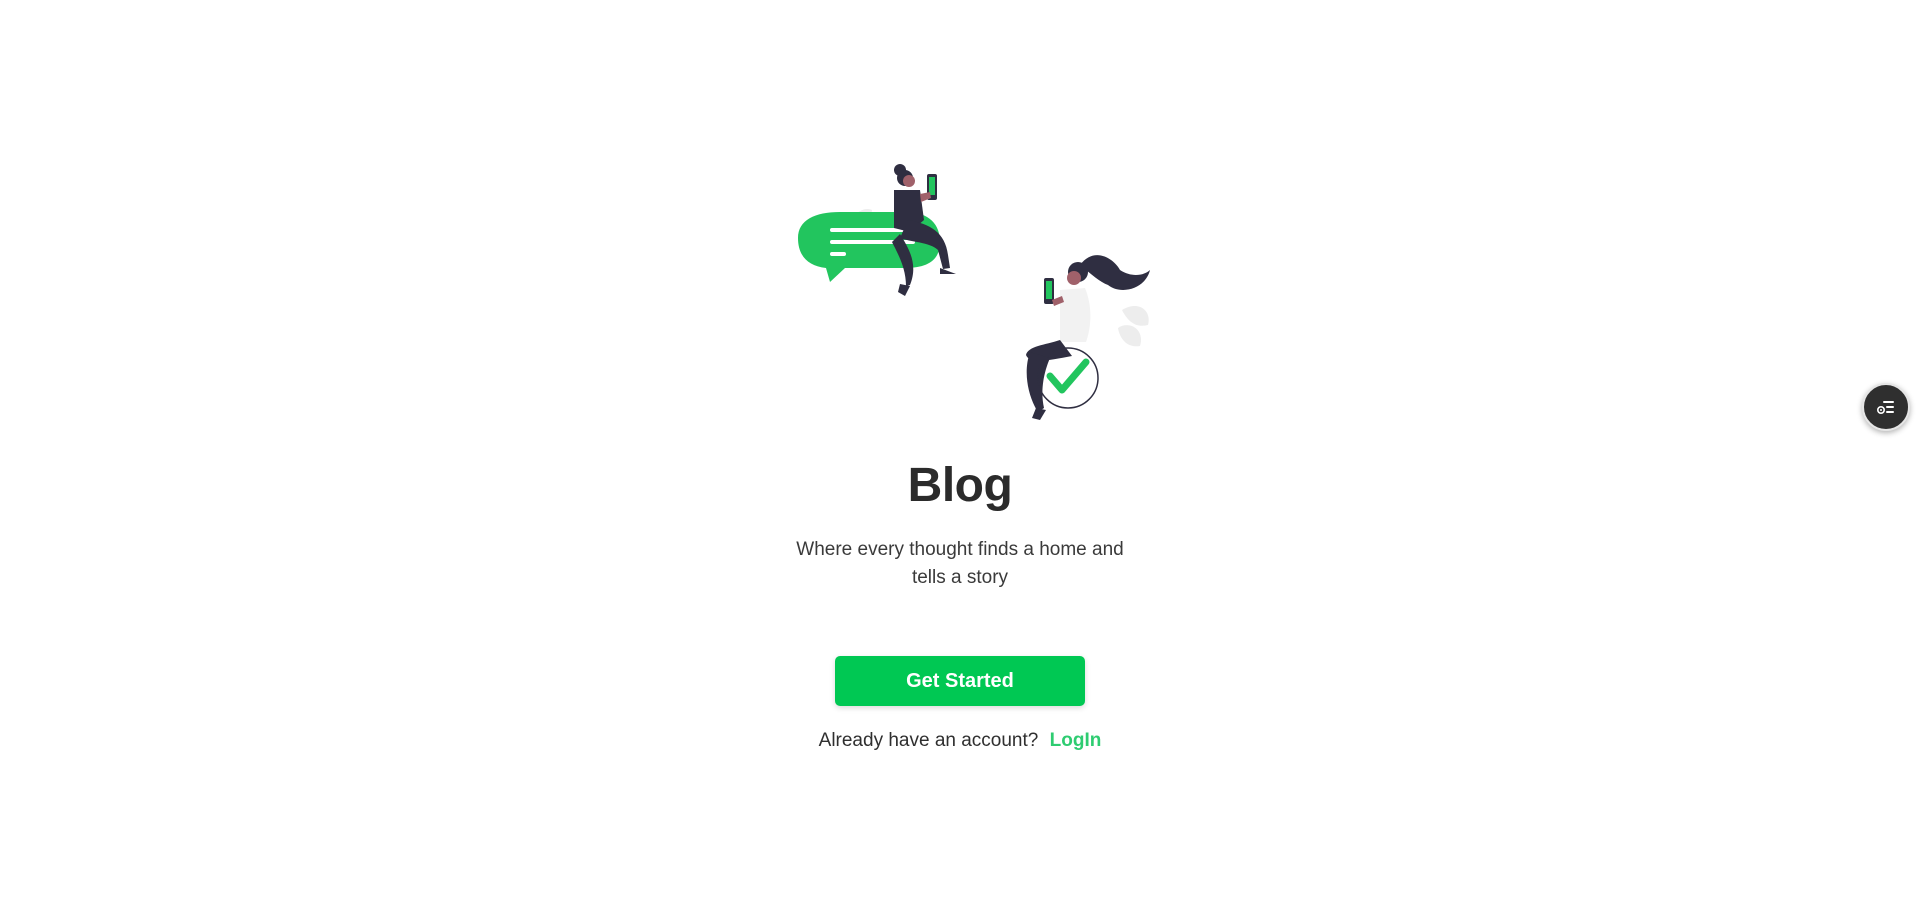 This screenshot has height=922, width=1920. What do you see at coordinates (1076, 740) in the screenshot?
I see `login-link: LogIn` at bounding box center [1076, 740].